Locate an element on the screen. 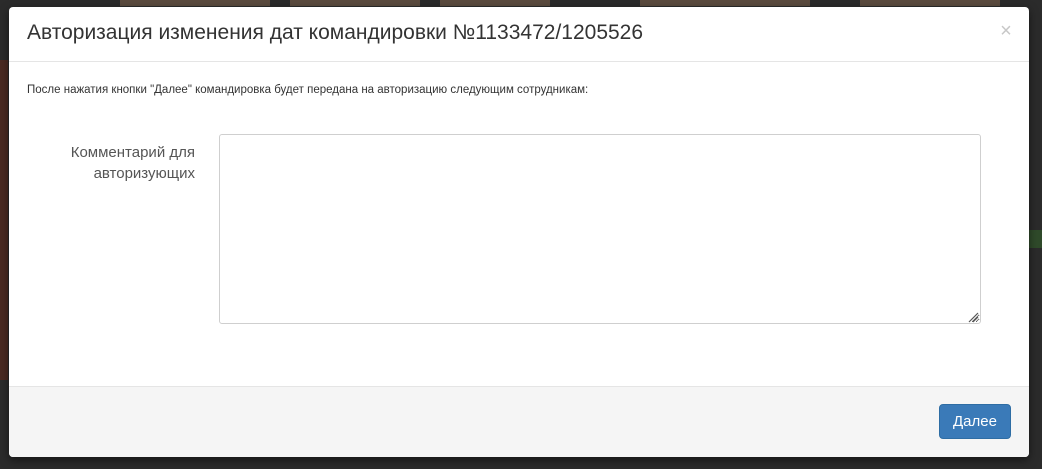  modal-footer: Далее is located at coordinates (519, 421).